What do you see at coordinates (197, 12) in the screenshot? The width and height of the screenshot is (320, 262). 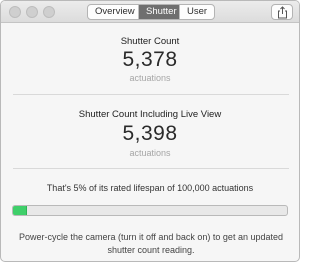 I see `tab-user: User` at bounding box center [197, 12].